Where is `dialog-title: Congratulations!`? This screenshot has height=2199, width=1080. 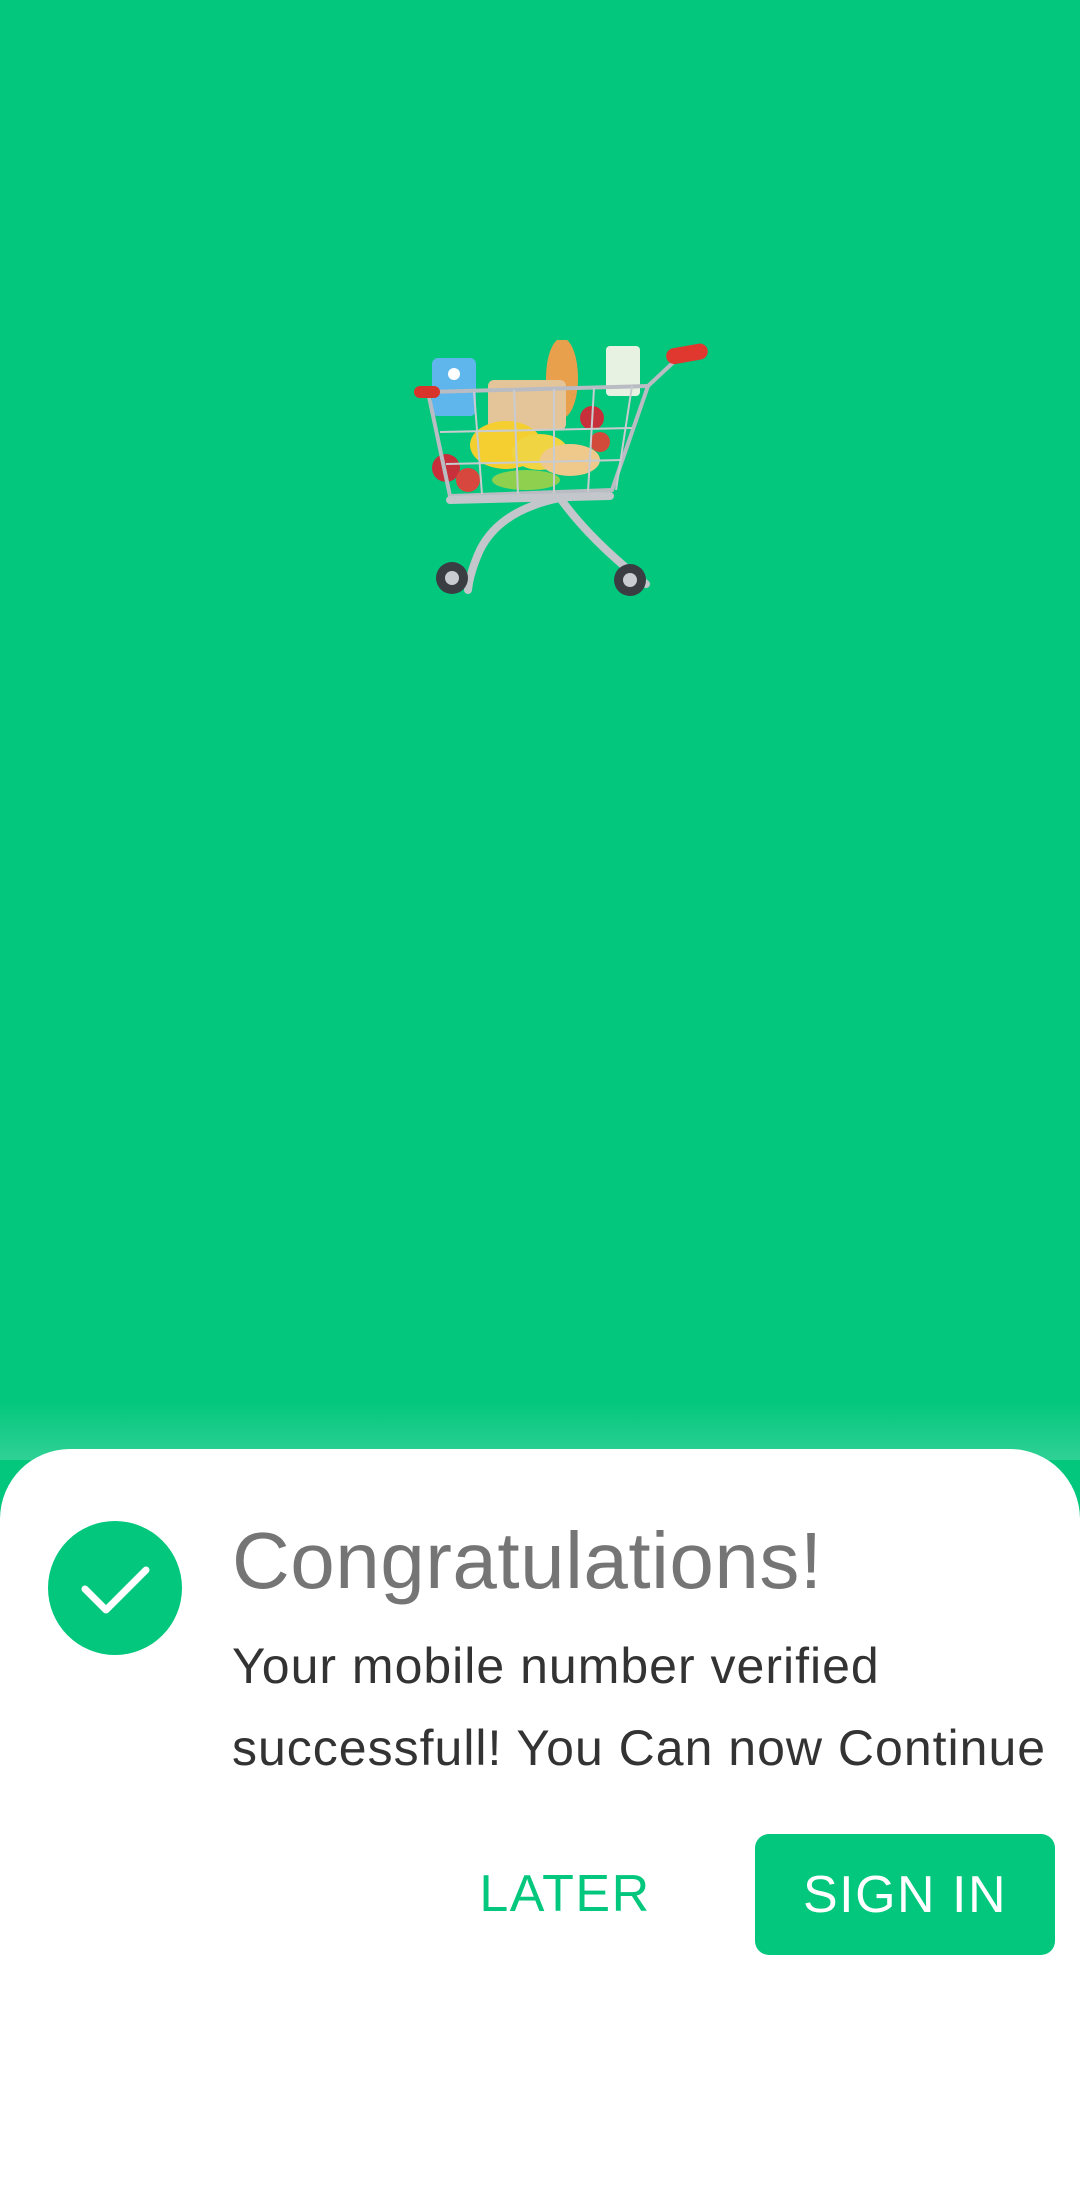
dialog-title: Congratulations! is located at coordinates (527, 1560).